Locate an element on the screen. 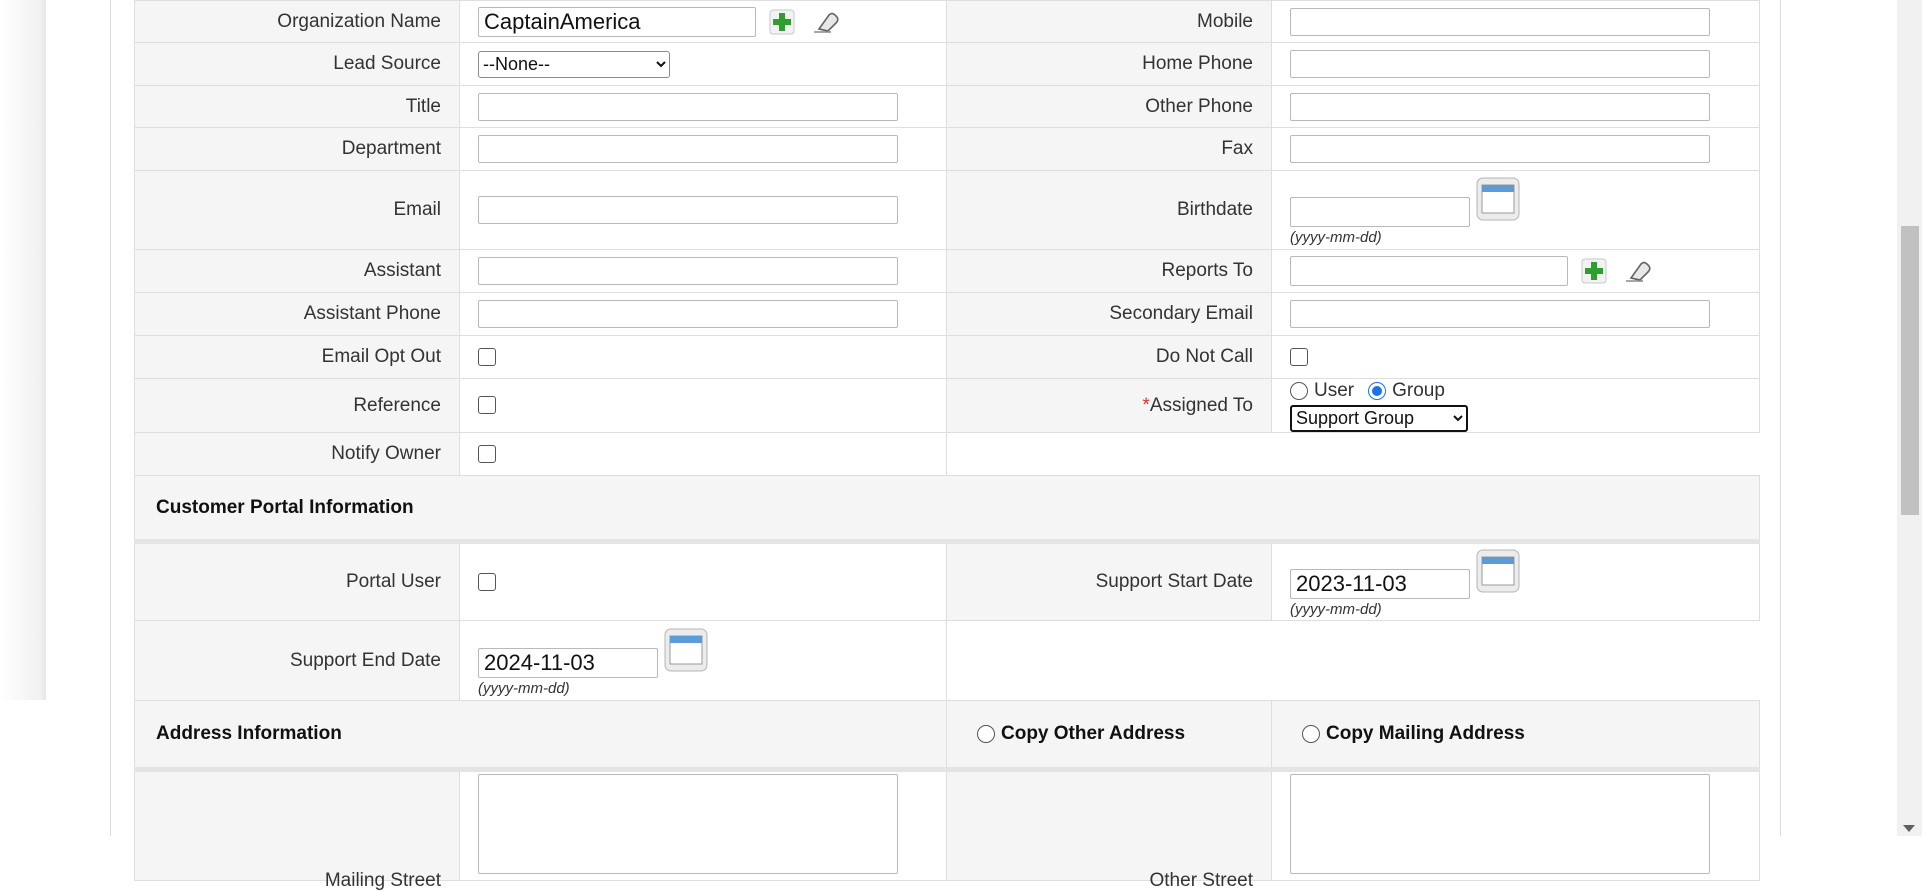  copy-other-address-cell: Copy Other Address is located at coordinates (1109, 736).